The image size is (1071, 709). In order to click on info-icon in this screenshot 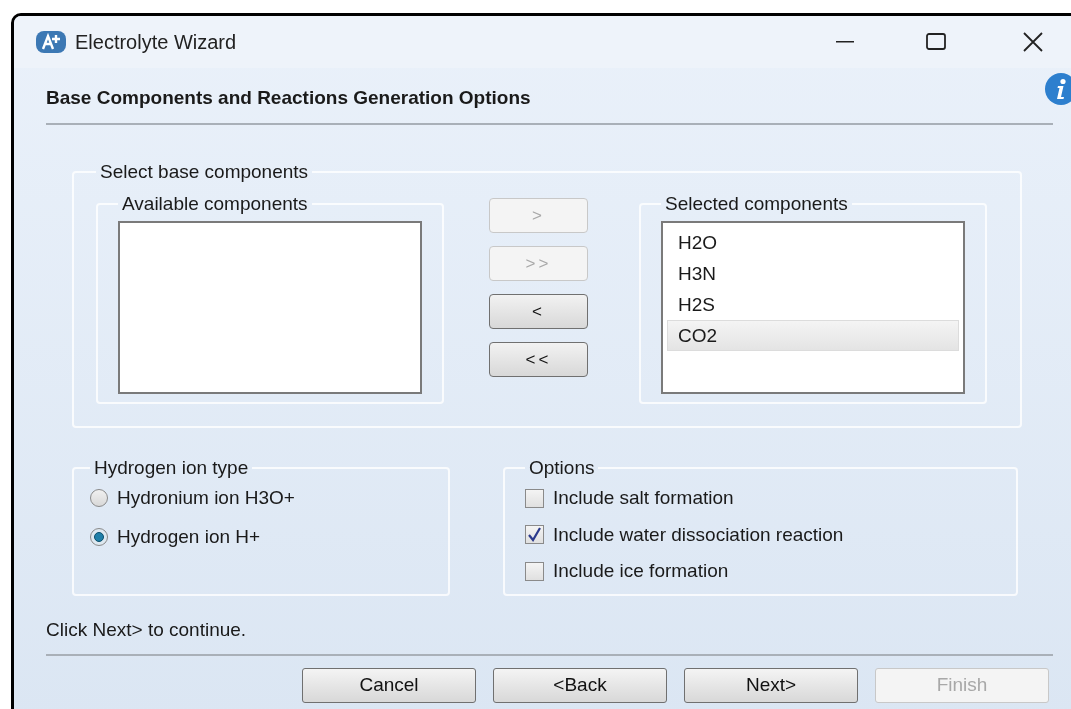, I will do `click(1057, 89)`.